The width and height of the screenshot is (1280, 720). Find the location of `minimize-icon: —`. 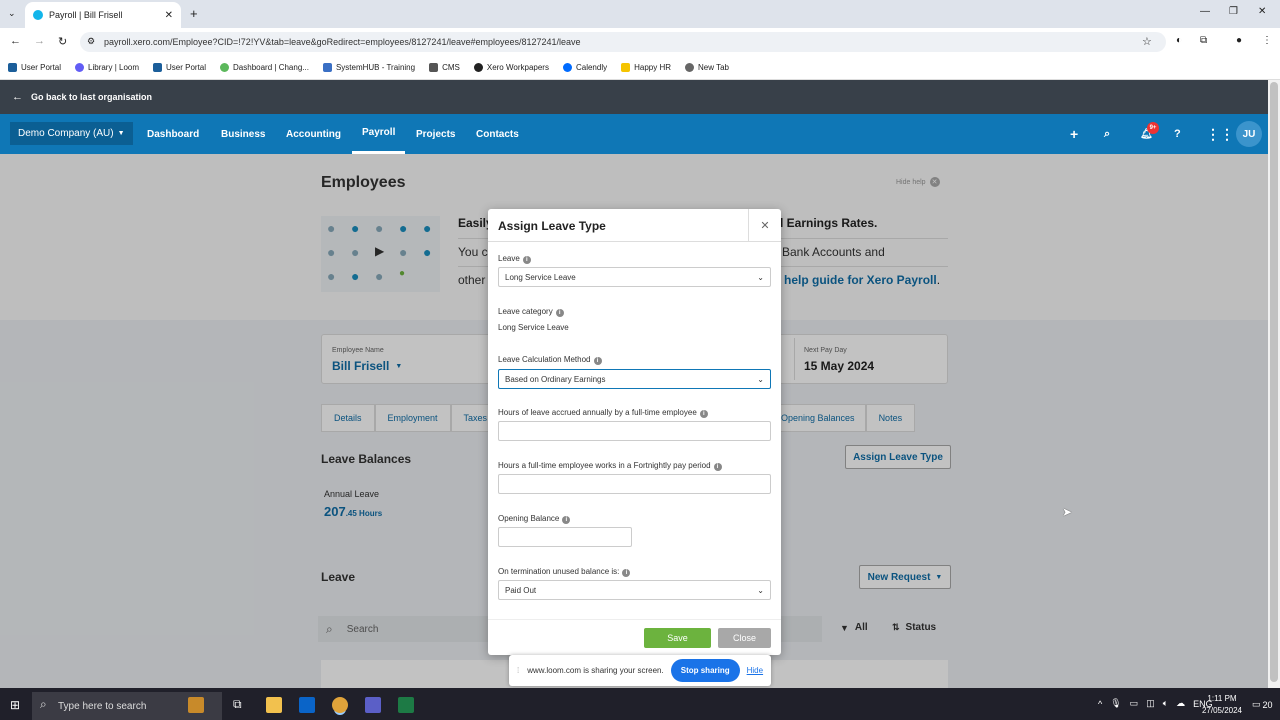

minimize-icon: — is located at coordinates (1205, 11).